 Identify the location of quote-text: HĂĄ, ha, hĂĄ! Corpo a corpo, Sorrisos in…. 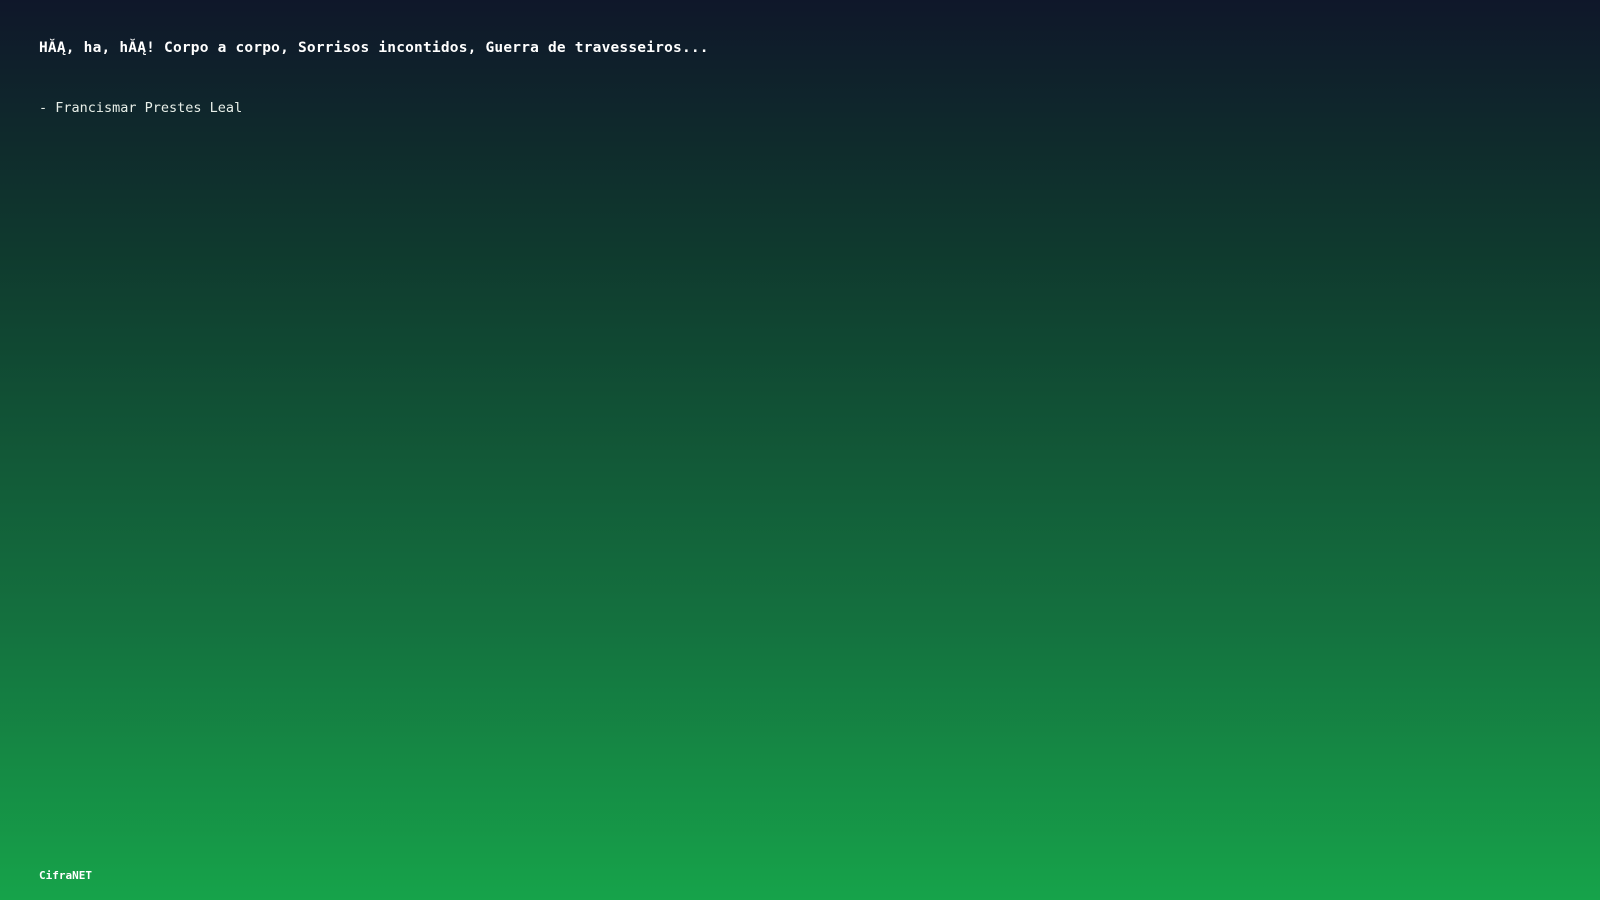
(374, 48).